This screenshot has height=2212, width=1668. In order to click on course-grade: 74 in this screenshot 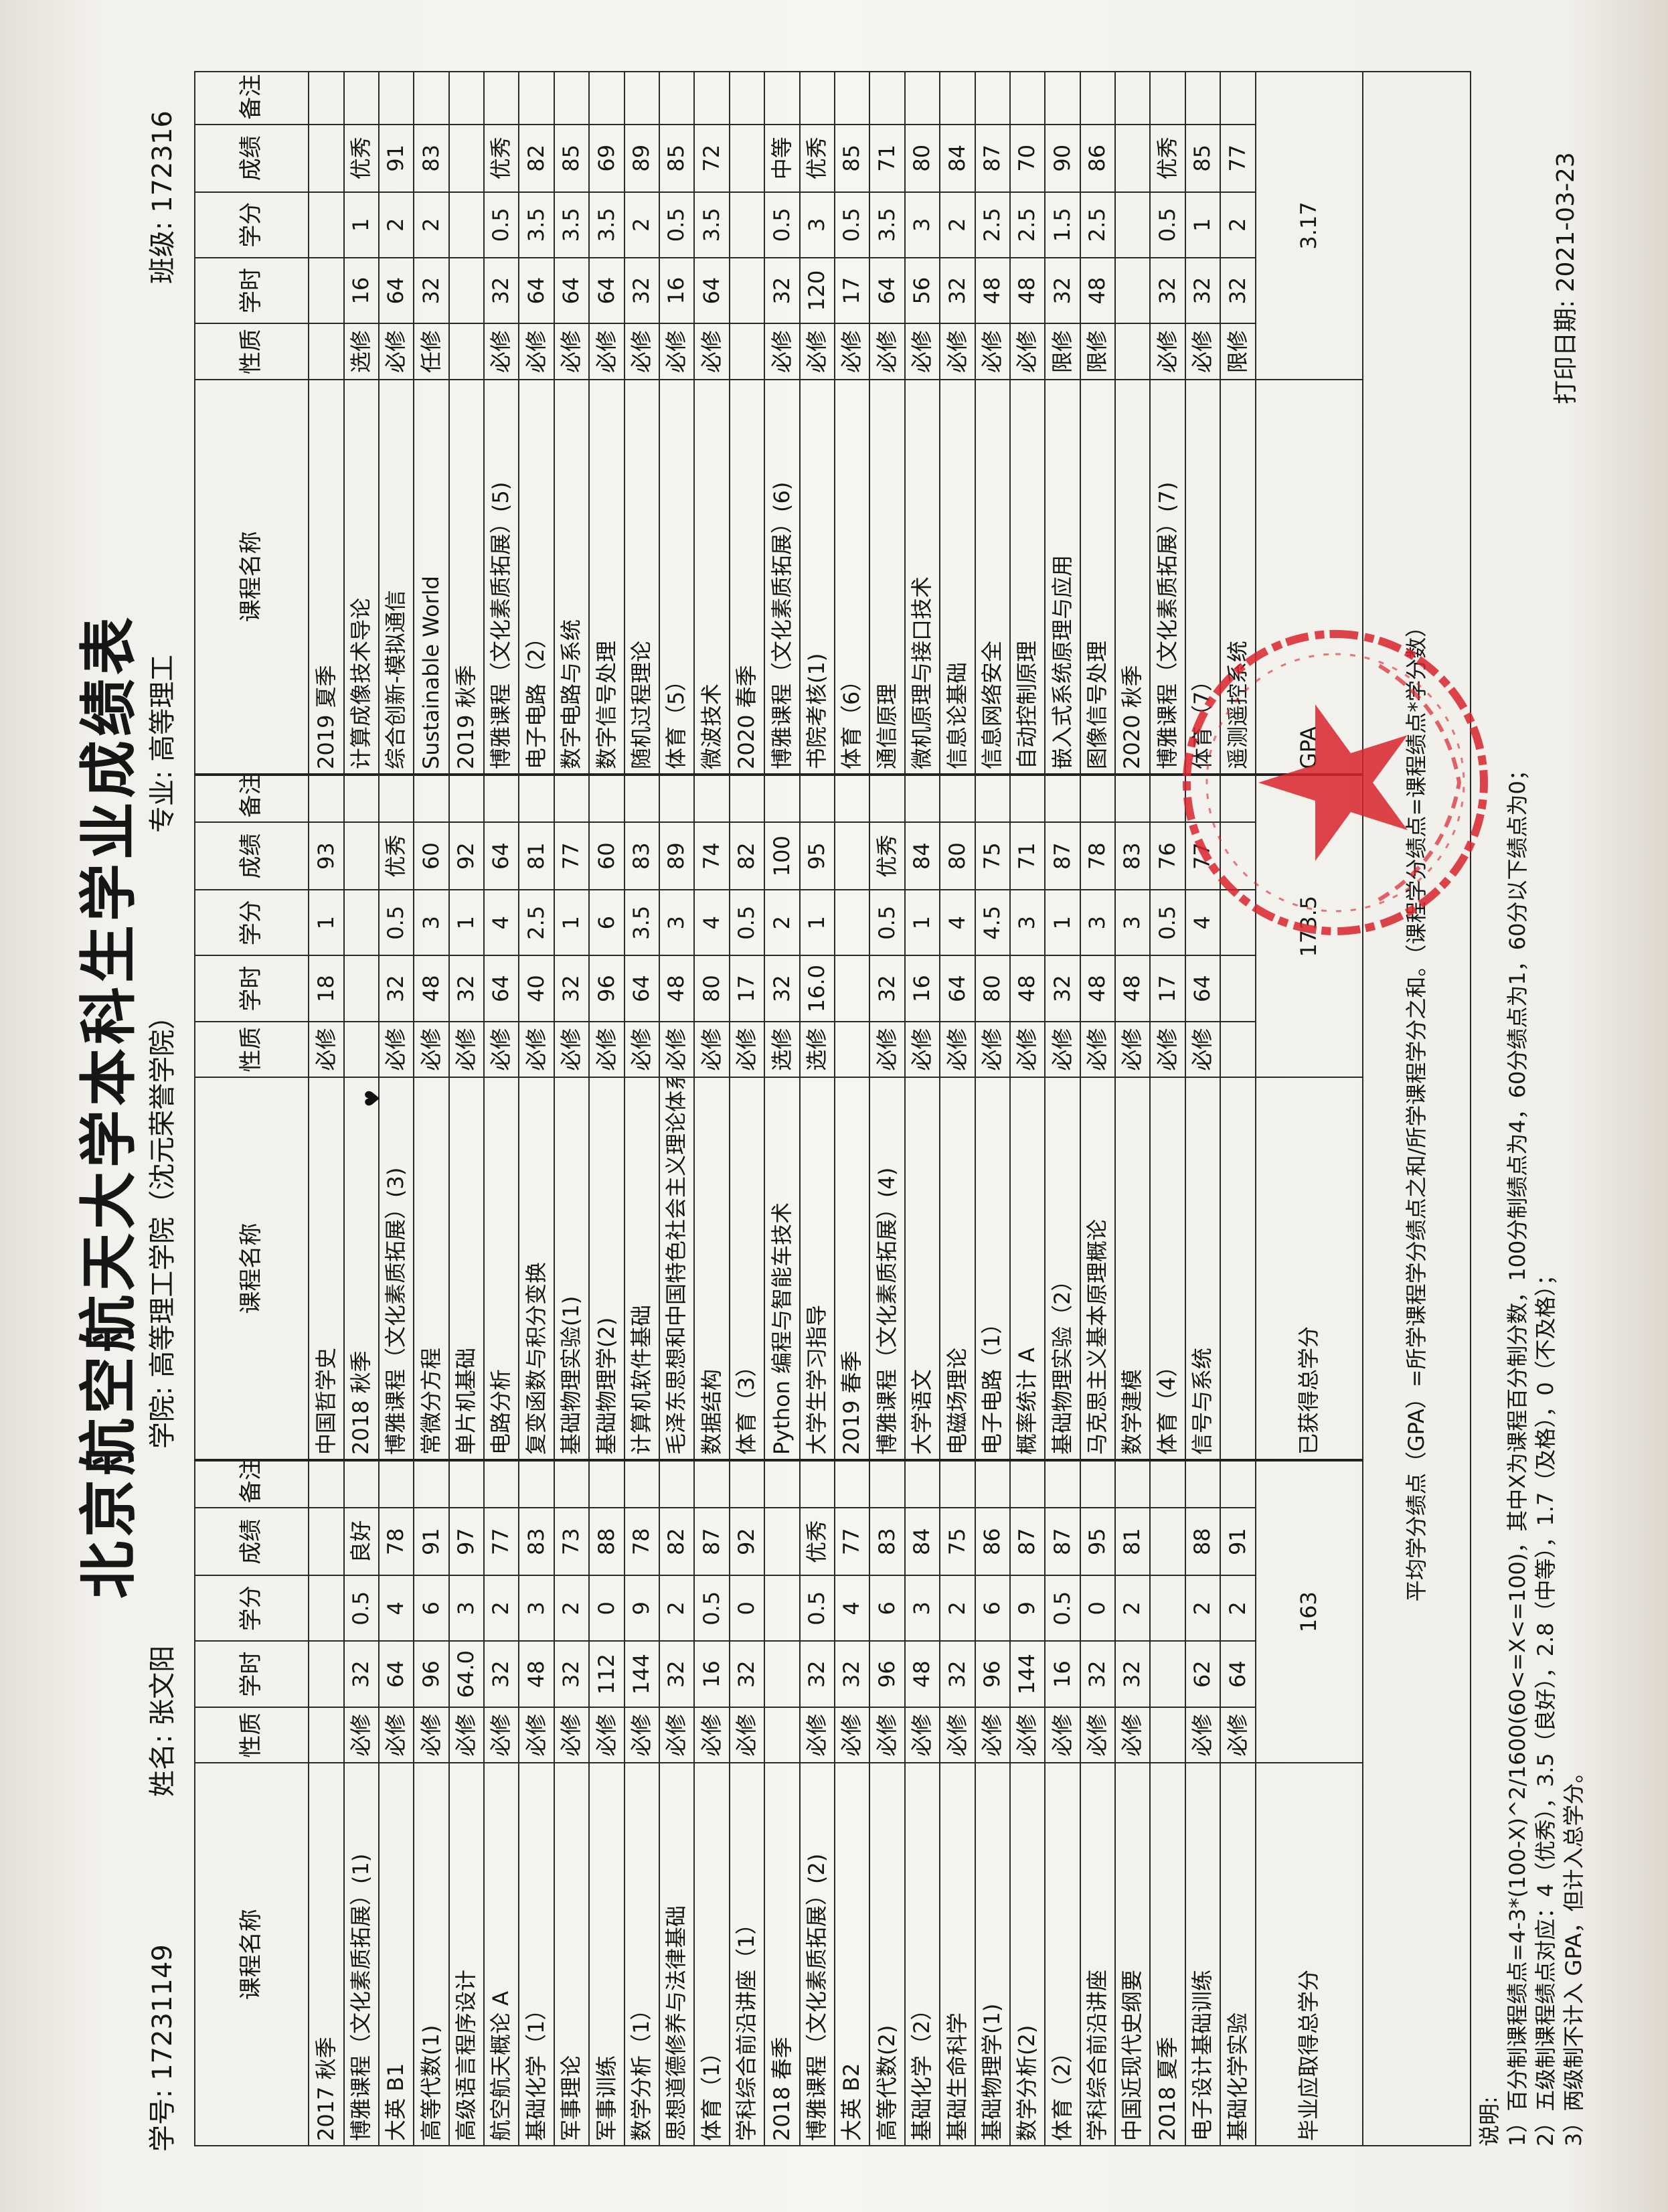, I will do `click(712, 856)`.